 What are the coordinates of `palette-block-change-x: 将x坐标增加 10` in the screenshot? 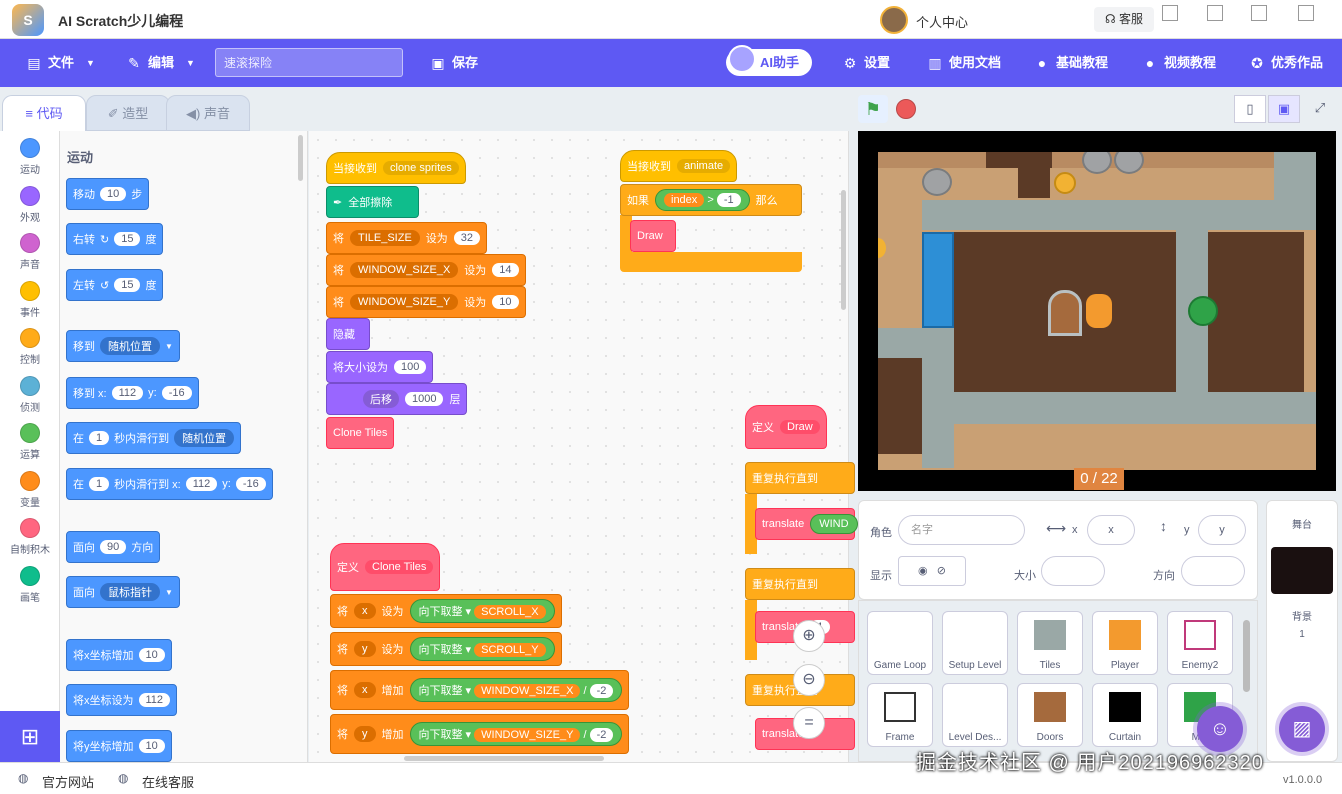 It's located at (119, 655).